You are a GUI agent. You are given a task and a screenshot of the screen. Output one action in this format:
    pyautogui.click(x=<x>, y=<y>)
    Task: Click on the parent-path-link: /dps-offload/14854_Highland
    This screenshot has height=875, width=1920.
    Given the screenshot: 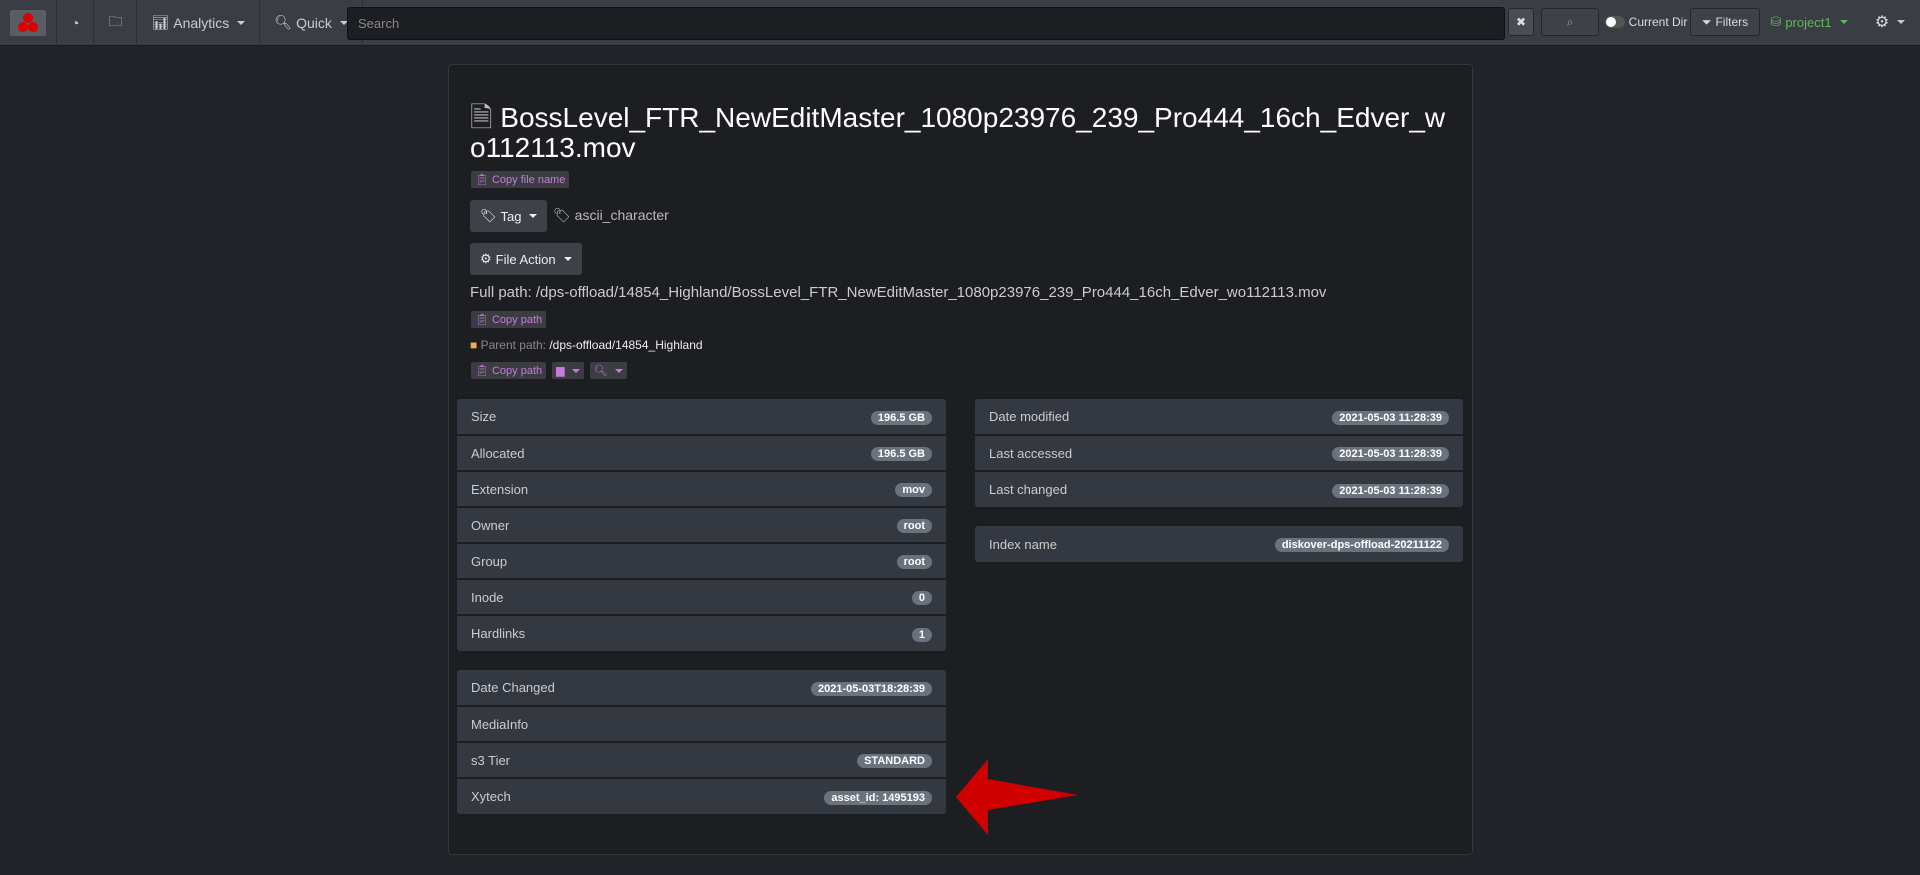 What is the action you would take?
    pyautogui.click(x=625, y=345)
    